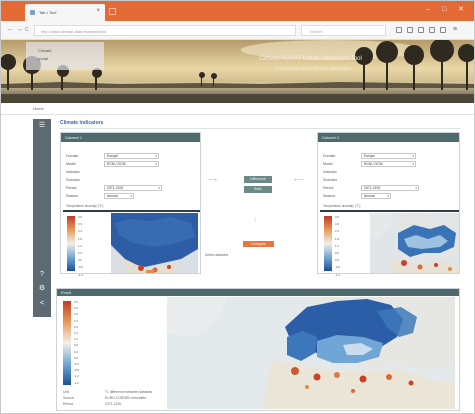 The width and height of the screenshot is (475, 414). I want to click on share-icon: <, so click(42, 304).